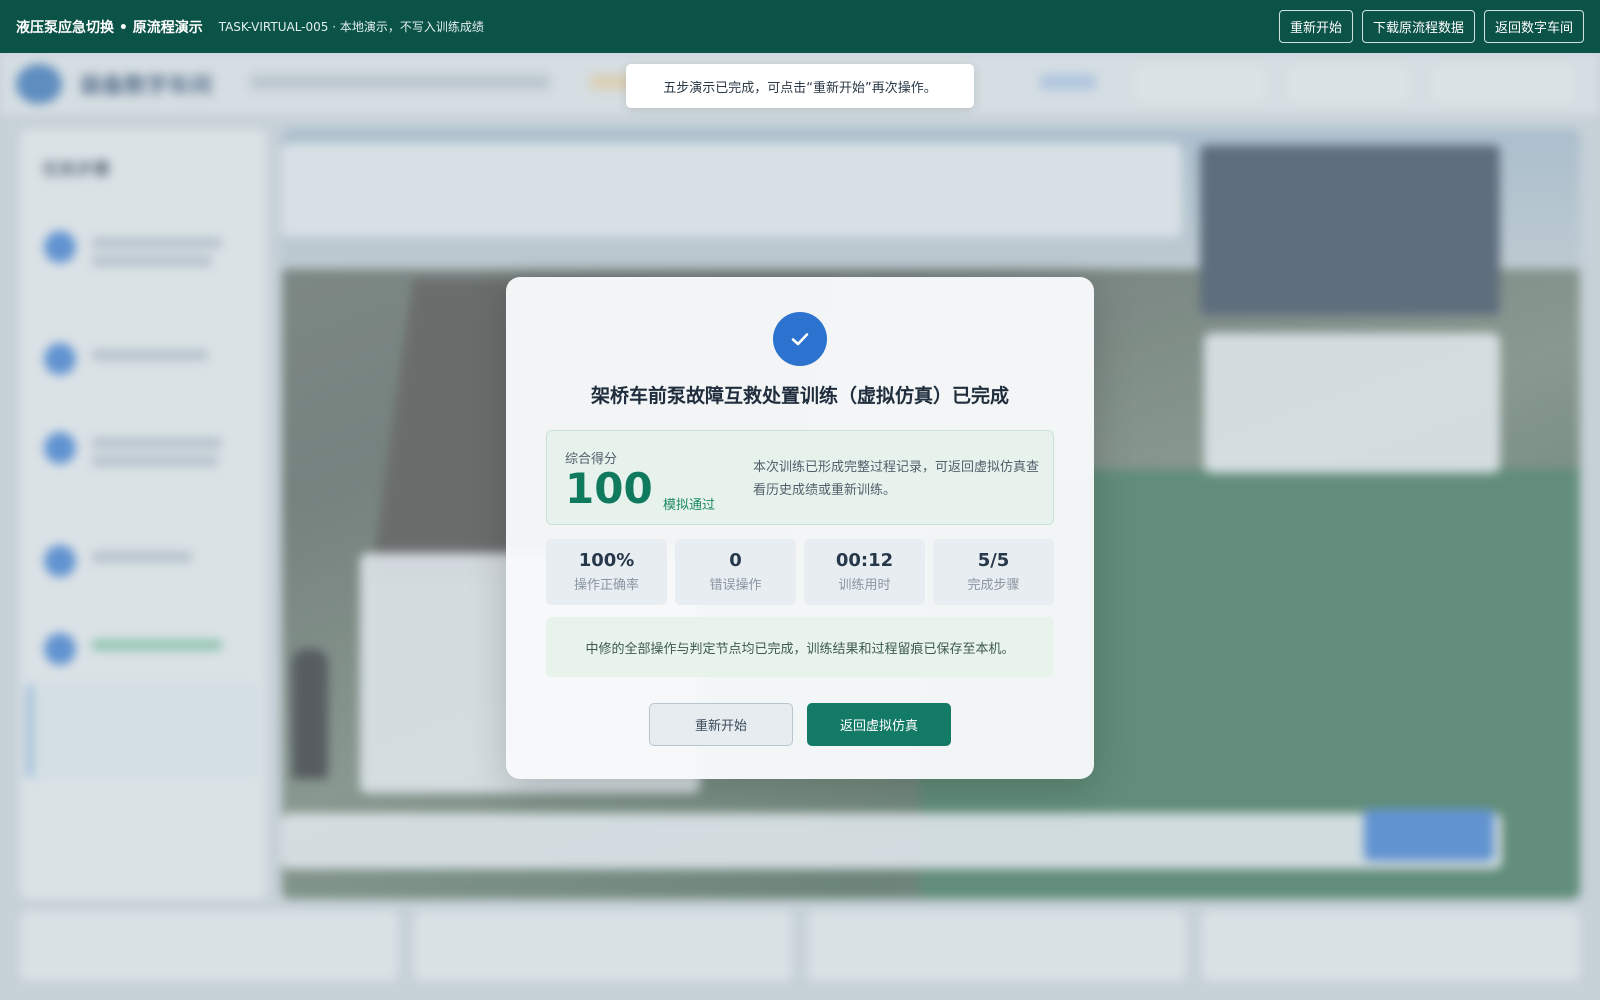 Image resolution: width=1600 pixels, height=1000 pixels. Describe the element at coordinates (1533, 26) in the screenshot. I see `back-to-workshop-button: 返回数字车间` at that location.